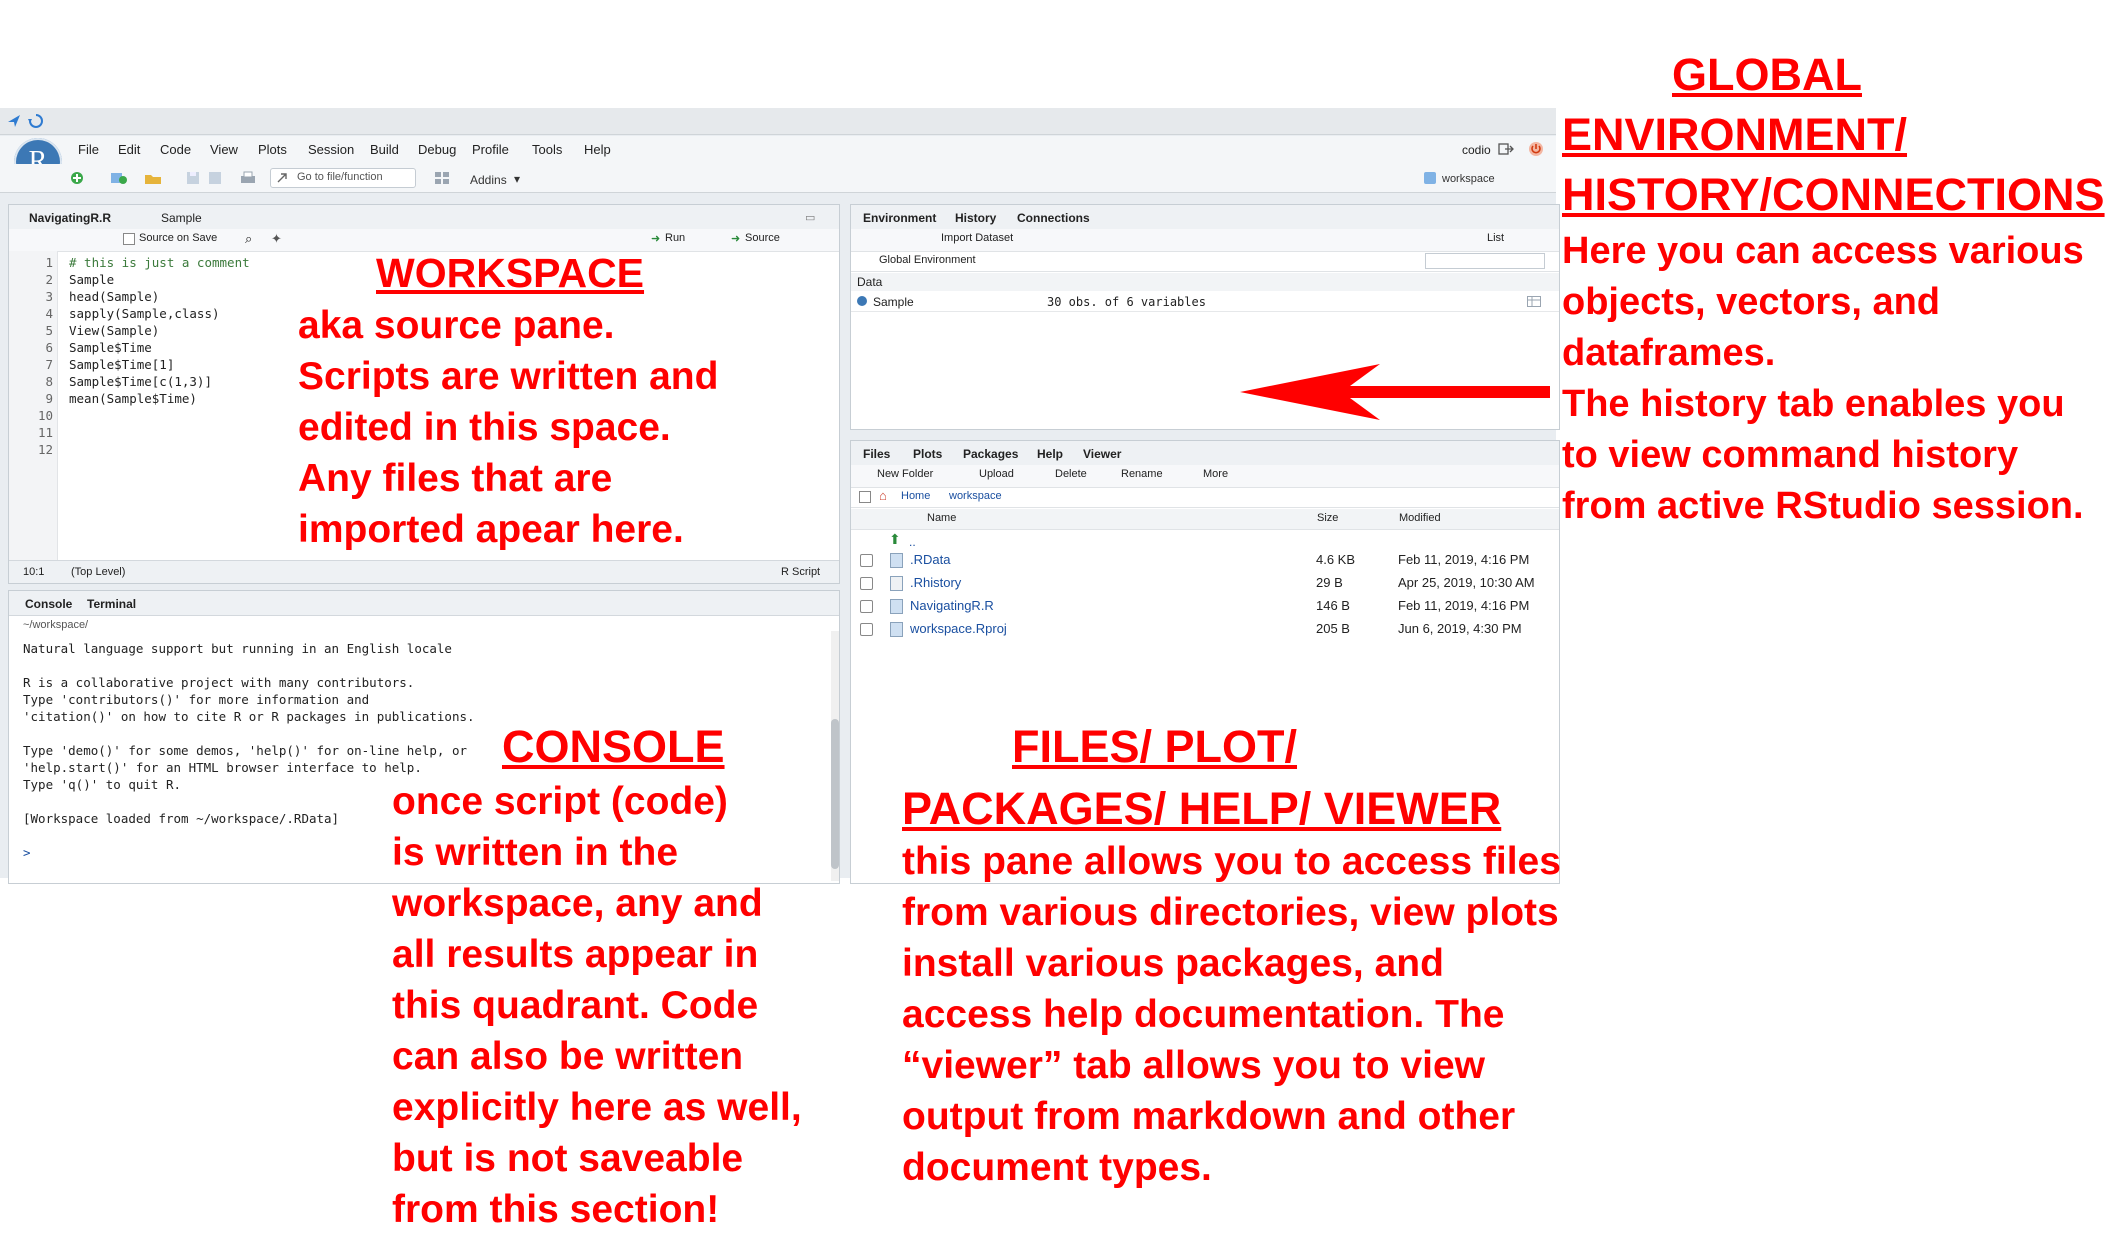 The height and width of the screenshot is (1235, 2121). I want to click on header-name: Name, so click(941, 518).